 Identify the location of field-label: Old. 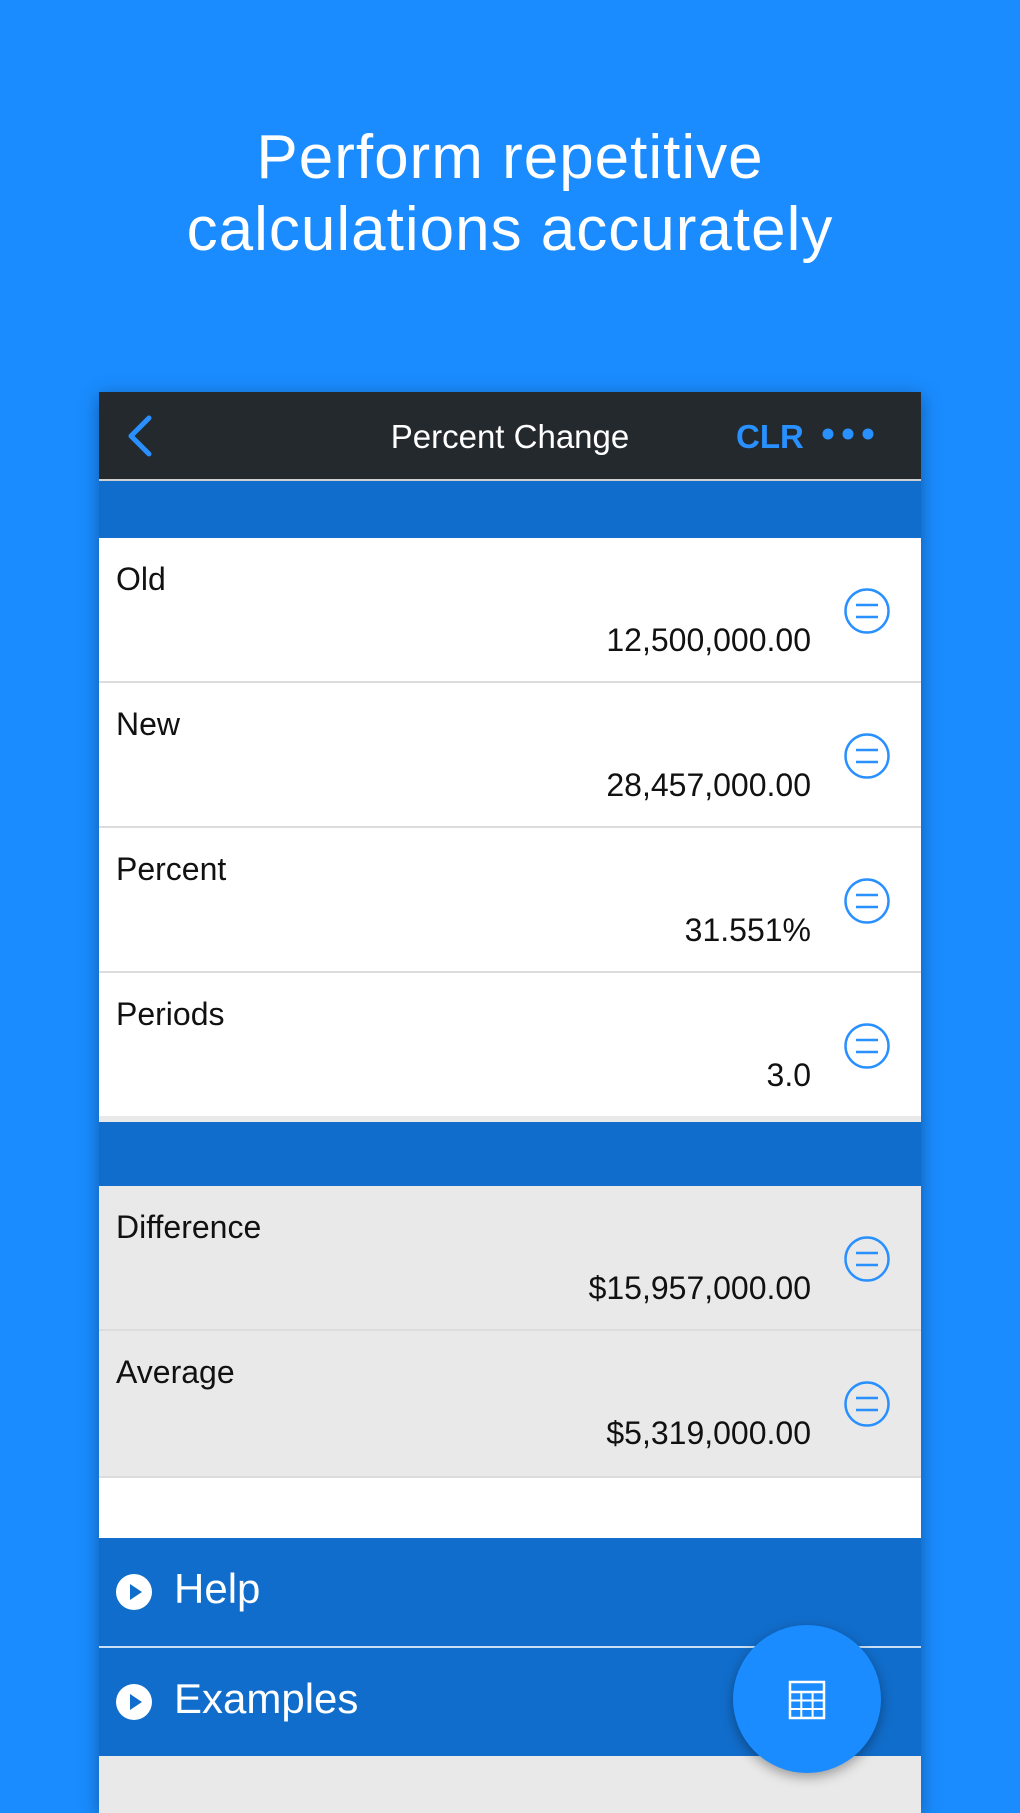
(141, 579).